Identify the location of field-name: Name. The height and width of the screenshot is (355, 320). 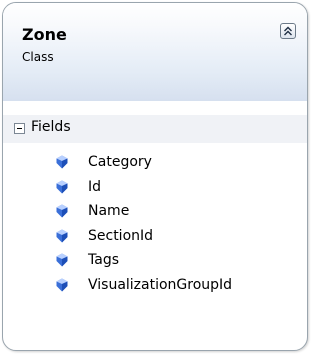
(109, 211).